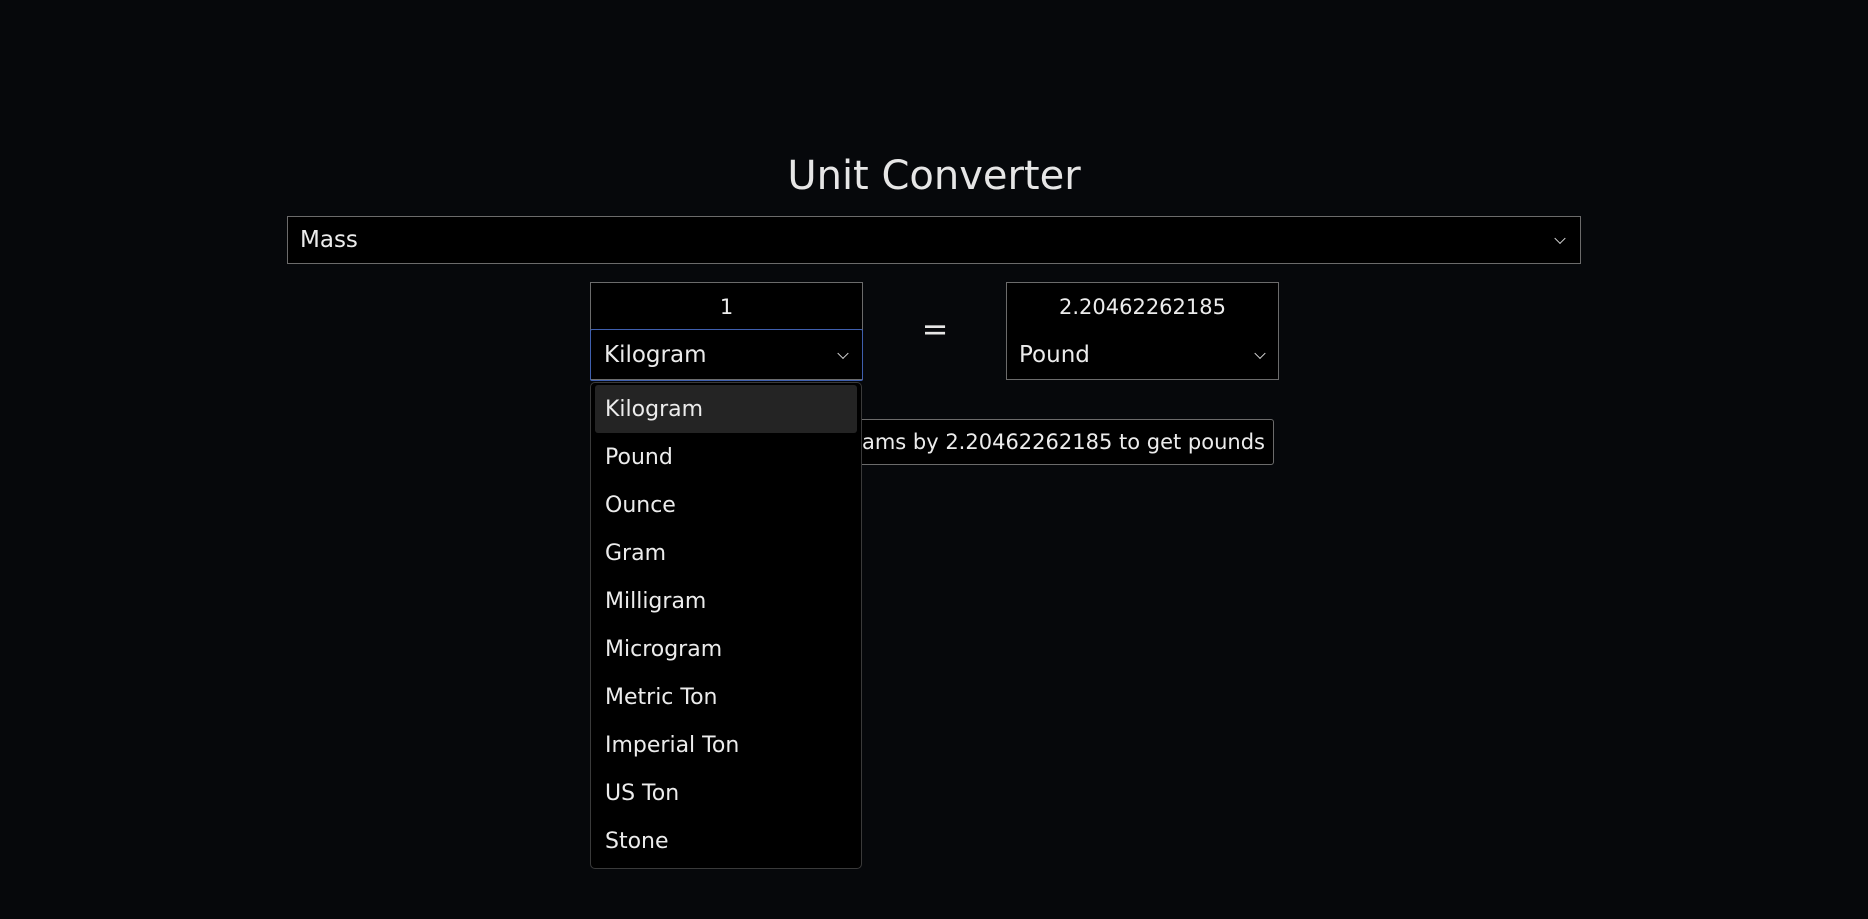  Describe the element at coordinates (935, 329) in the screenshot. I see `equals-sign: =` at that location.